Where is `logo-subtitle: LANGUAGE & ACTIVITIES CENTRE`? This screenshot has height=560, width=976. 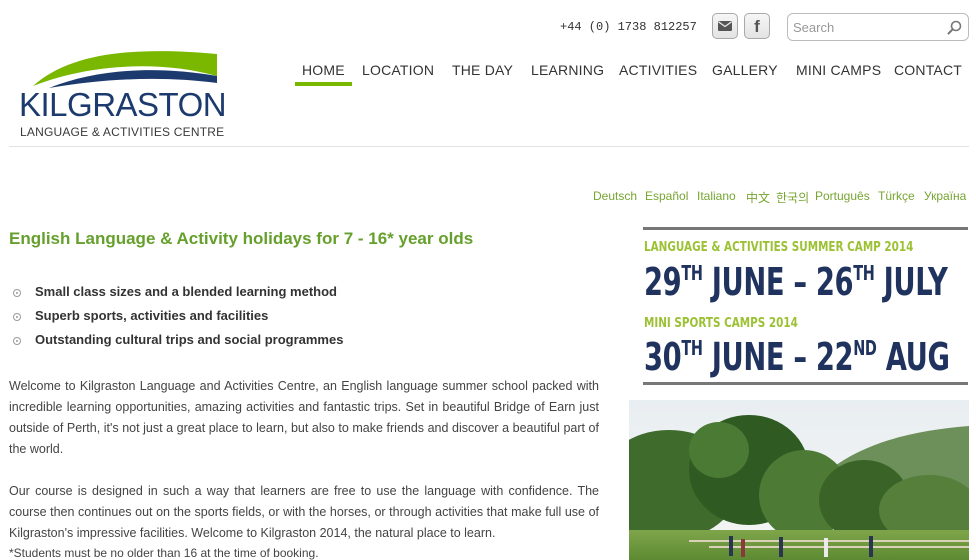 logo-subtitle: LANGUAGE & ACTIVITIES CENTRE is located at coordinates (122, 132).